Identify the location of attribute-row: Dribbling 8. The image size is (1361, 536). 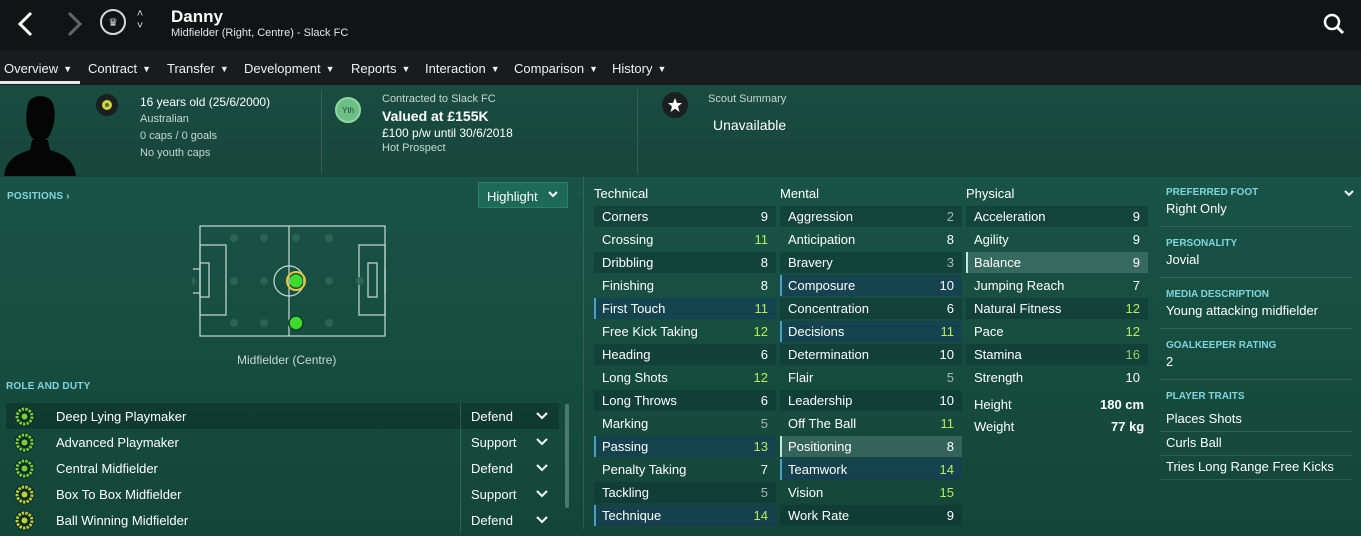
(685, 262).